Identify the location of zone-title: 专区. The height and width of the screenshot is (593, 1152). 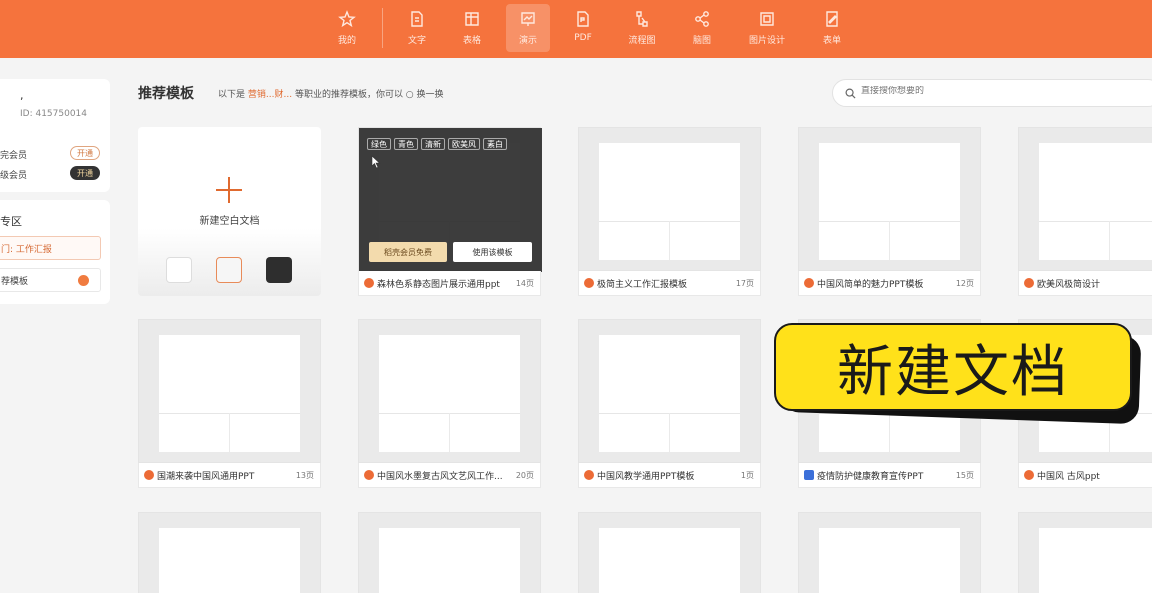
(11, 221).